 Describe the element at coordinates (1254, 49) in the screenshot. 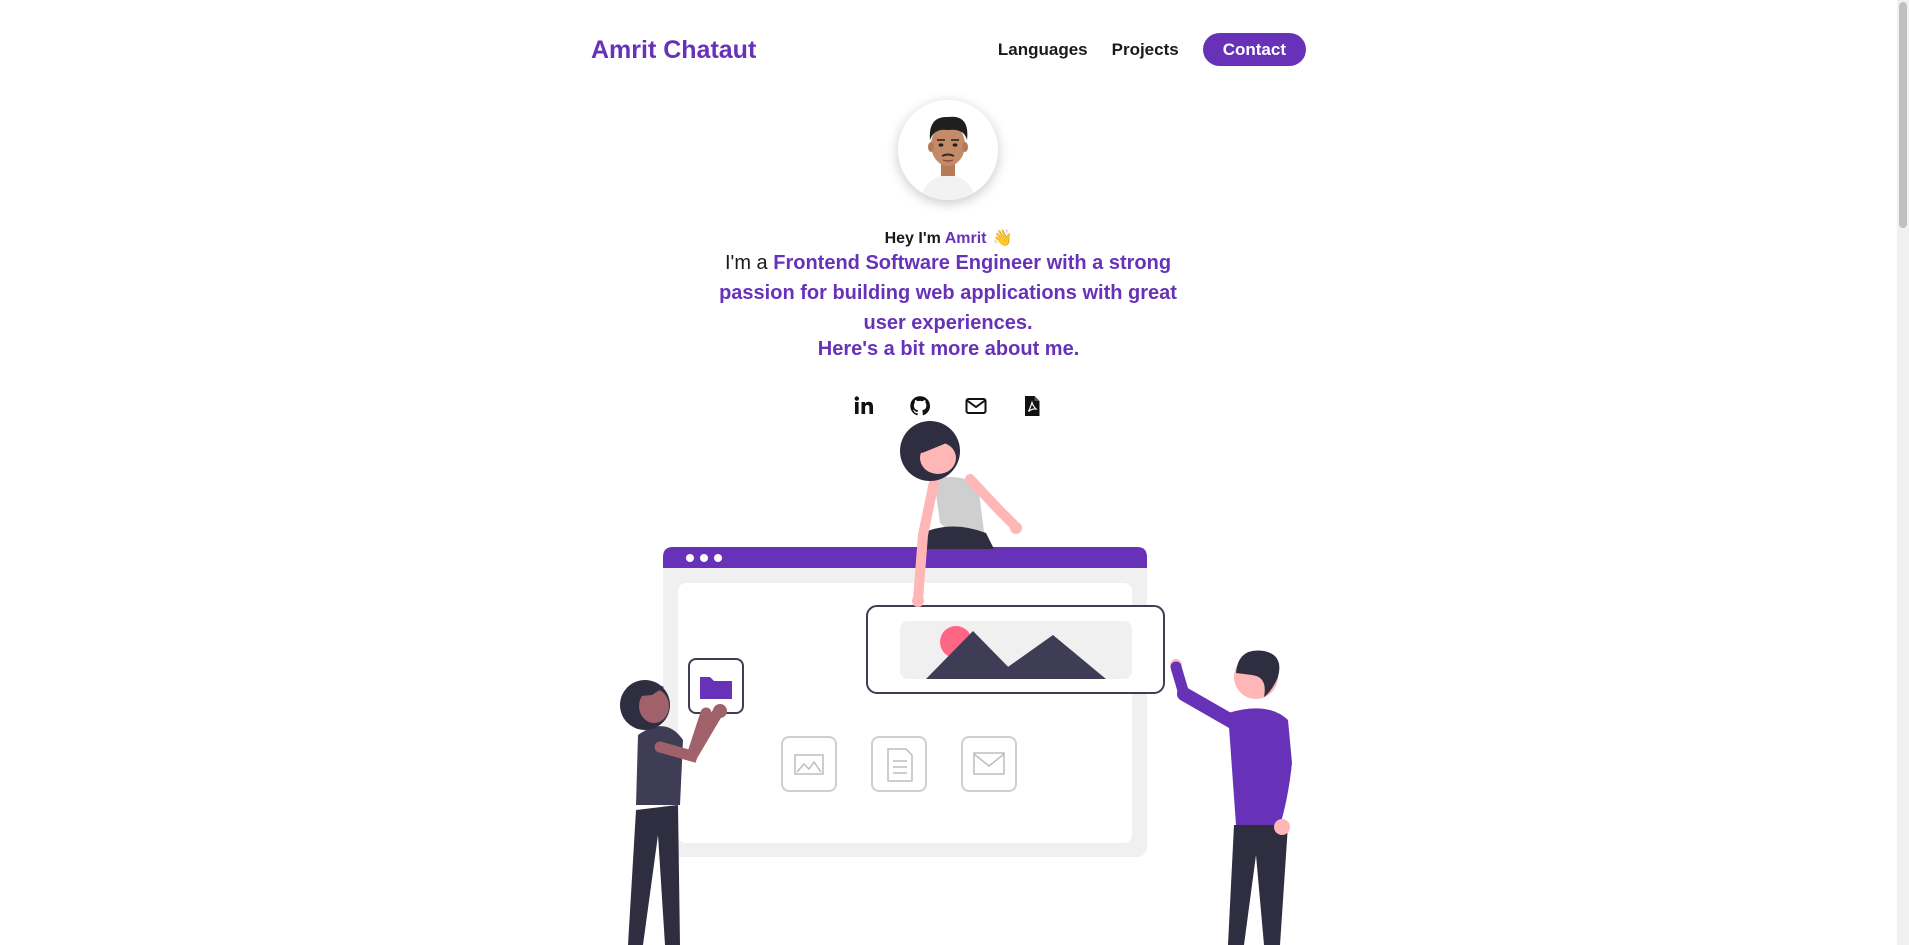

I see `contact-button: Contact` at that location.